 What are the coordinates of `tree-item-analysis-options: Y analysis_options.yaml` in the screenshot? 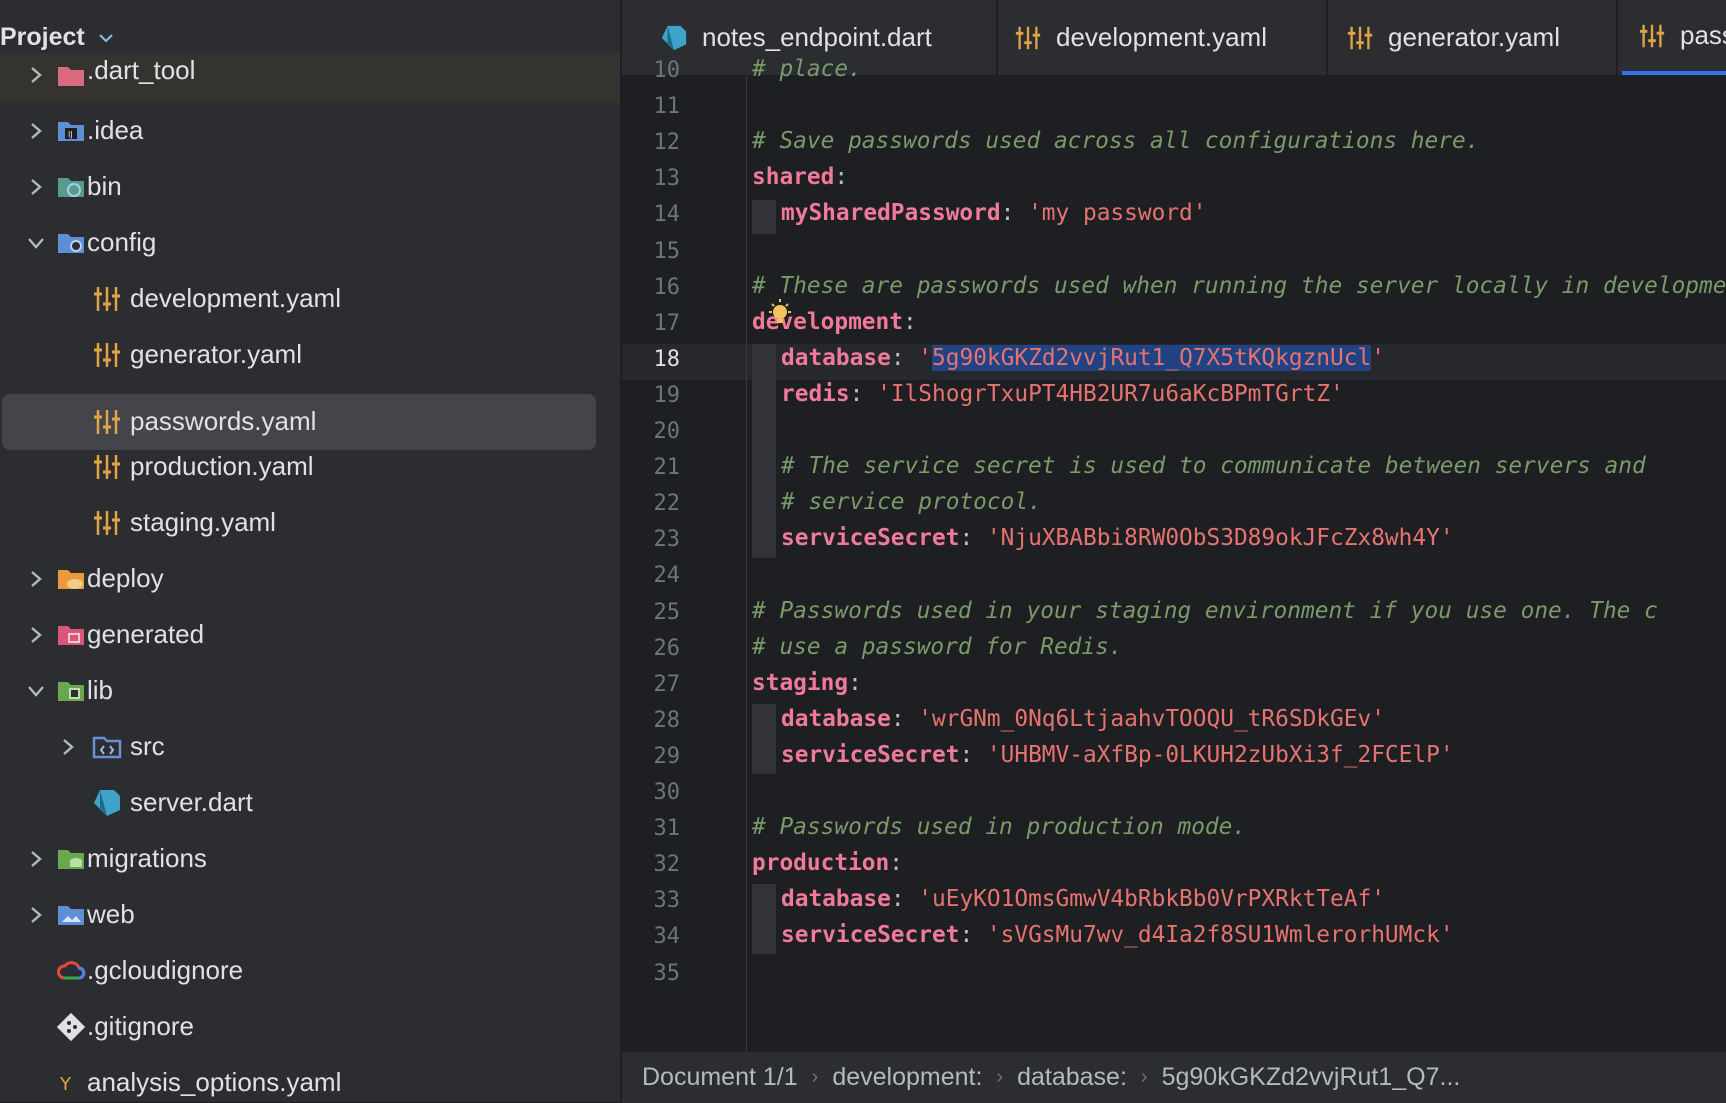 It's located at (310, 1078).